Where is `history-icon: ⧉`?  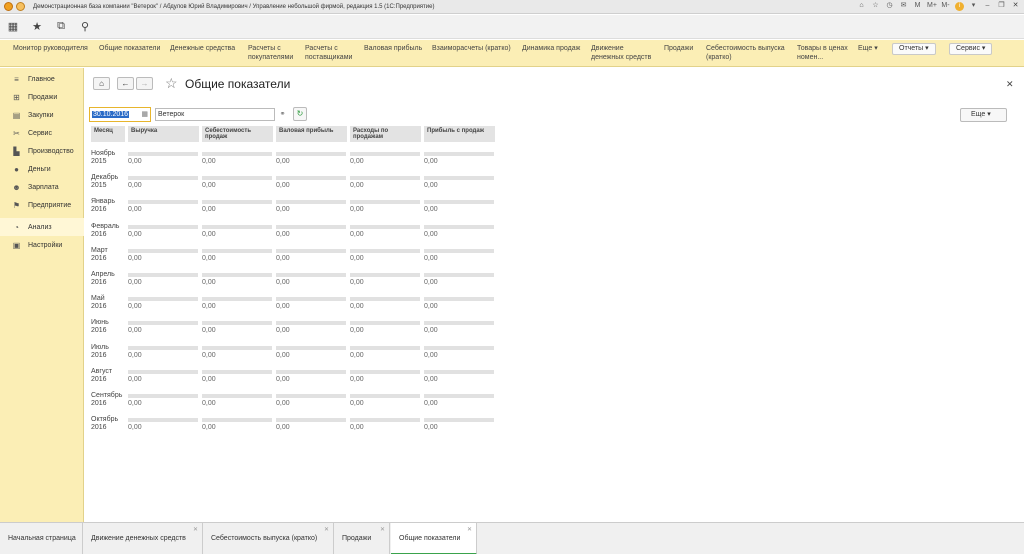
history-icon: ⧉ is located at coordinates (61, 26).